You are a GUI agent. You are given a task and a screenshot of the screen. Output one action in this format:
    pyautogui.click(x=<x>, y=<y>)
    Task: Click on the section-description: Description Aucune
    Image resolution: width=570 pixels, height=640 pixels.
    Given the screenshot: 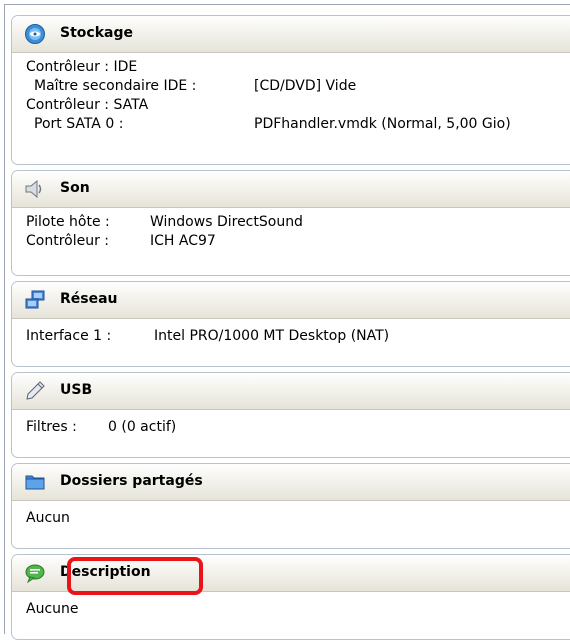 What is the action you would take?
    pyautogui.click(x=290, y=597)
    